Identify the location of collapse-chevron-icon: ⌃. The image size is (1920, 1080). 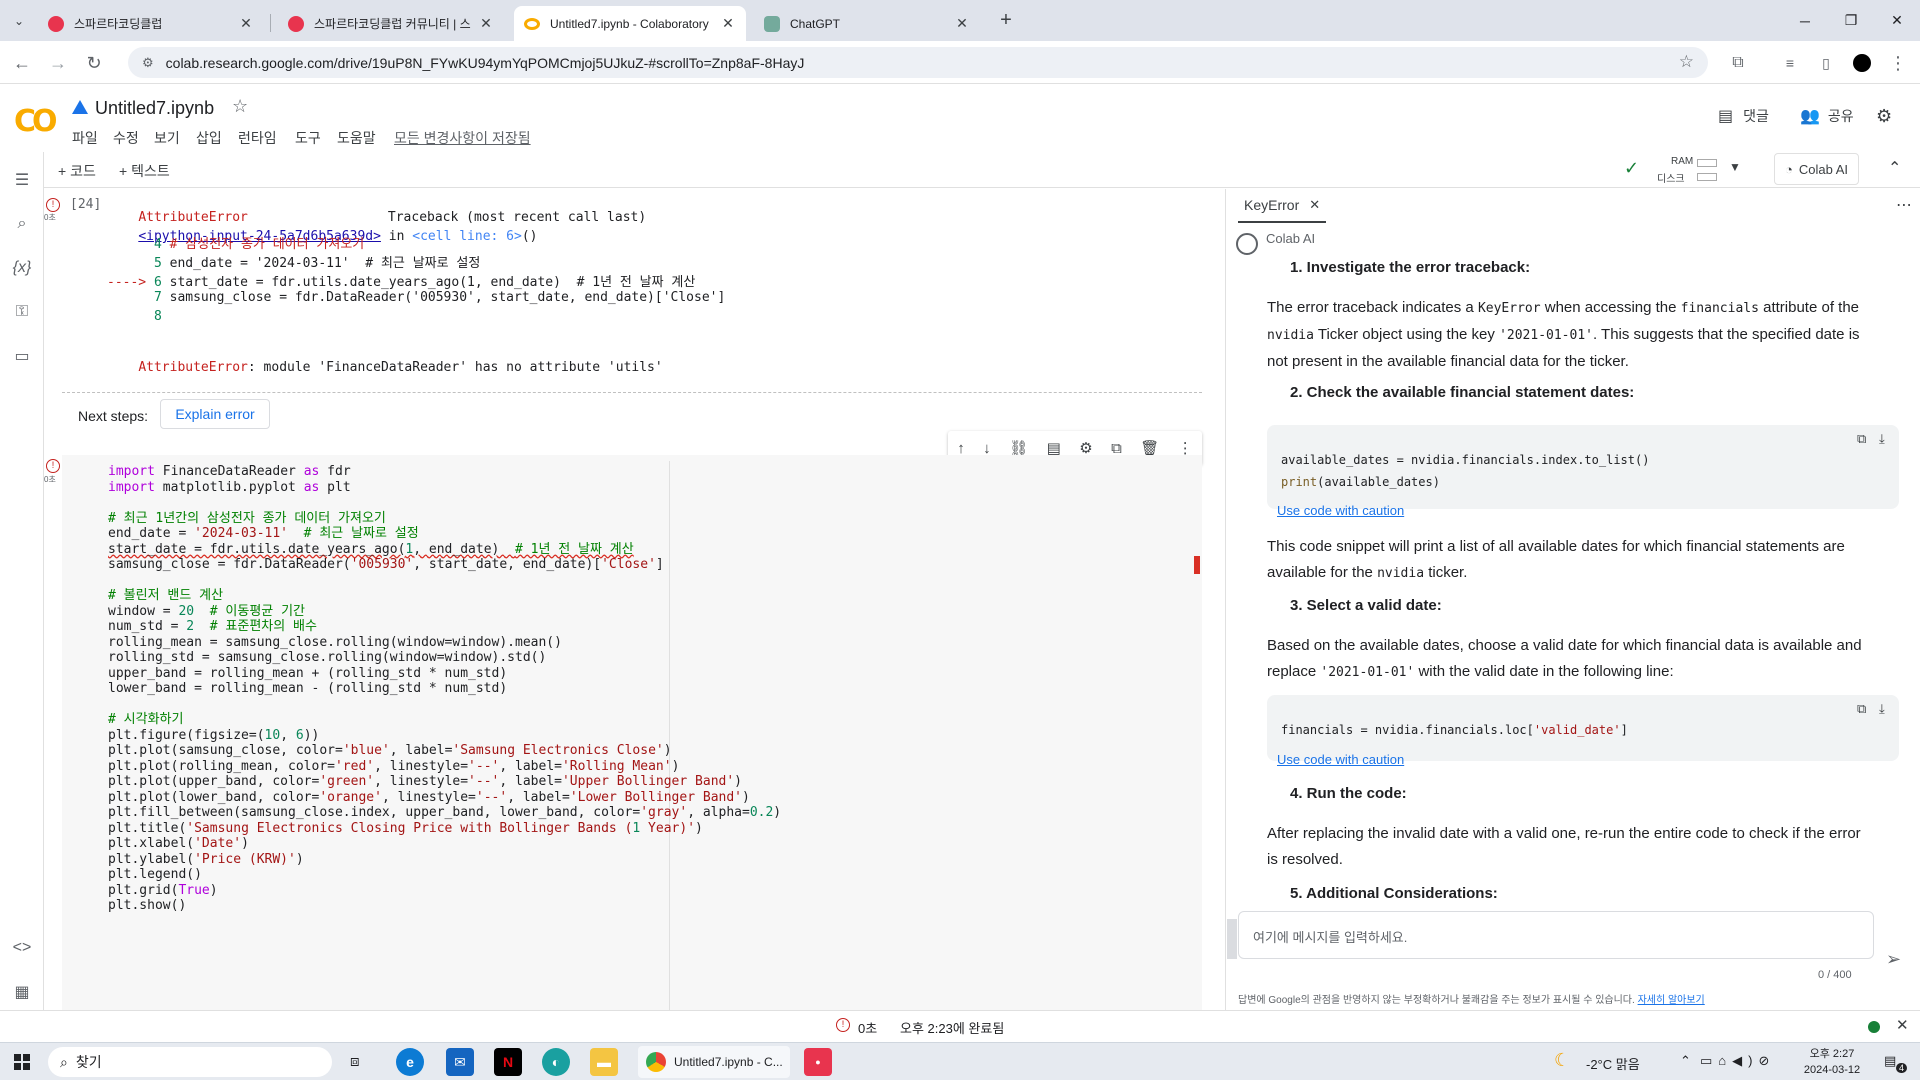
(1894, 168).